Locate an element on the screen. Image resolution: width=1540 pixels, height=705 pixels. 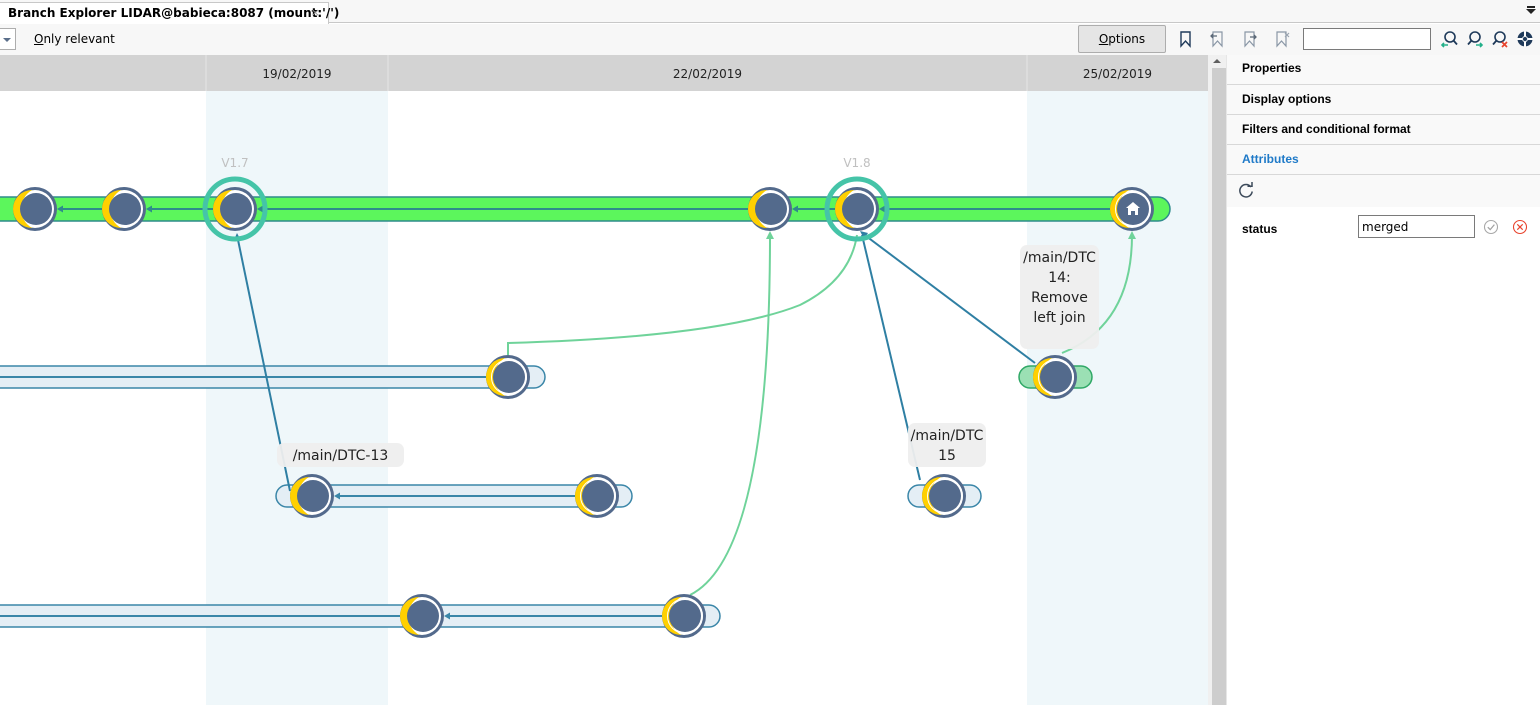
toolbar: Only relevant Options is located at coordinates (770, 39).